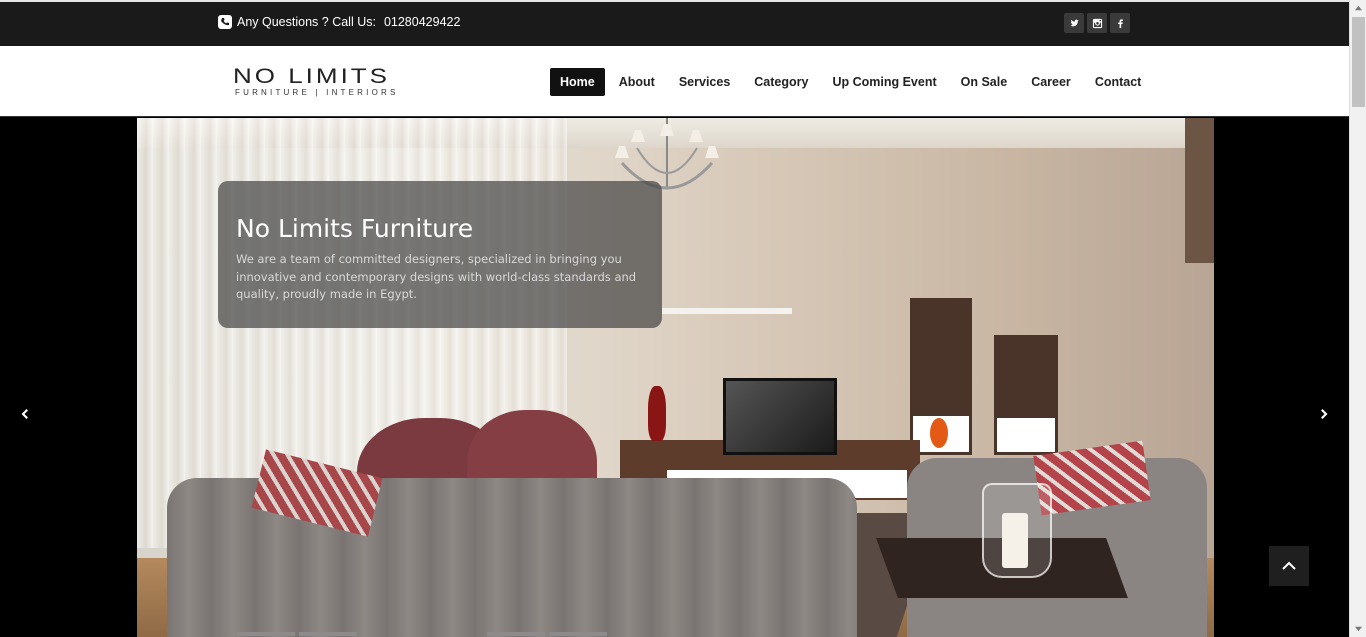 This screenshot has height=637, width=1366. Describe the element at coordinates (1026, 435) in the screenshot. I see `scene-cabinet-niche` at that location.